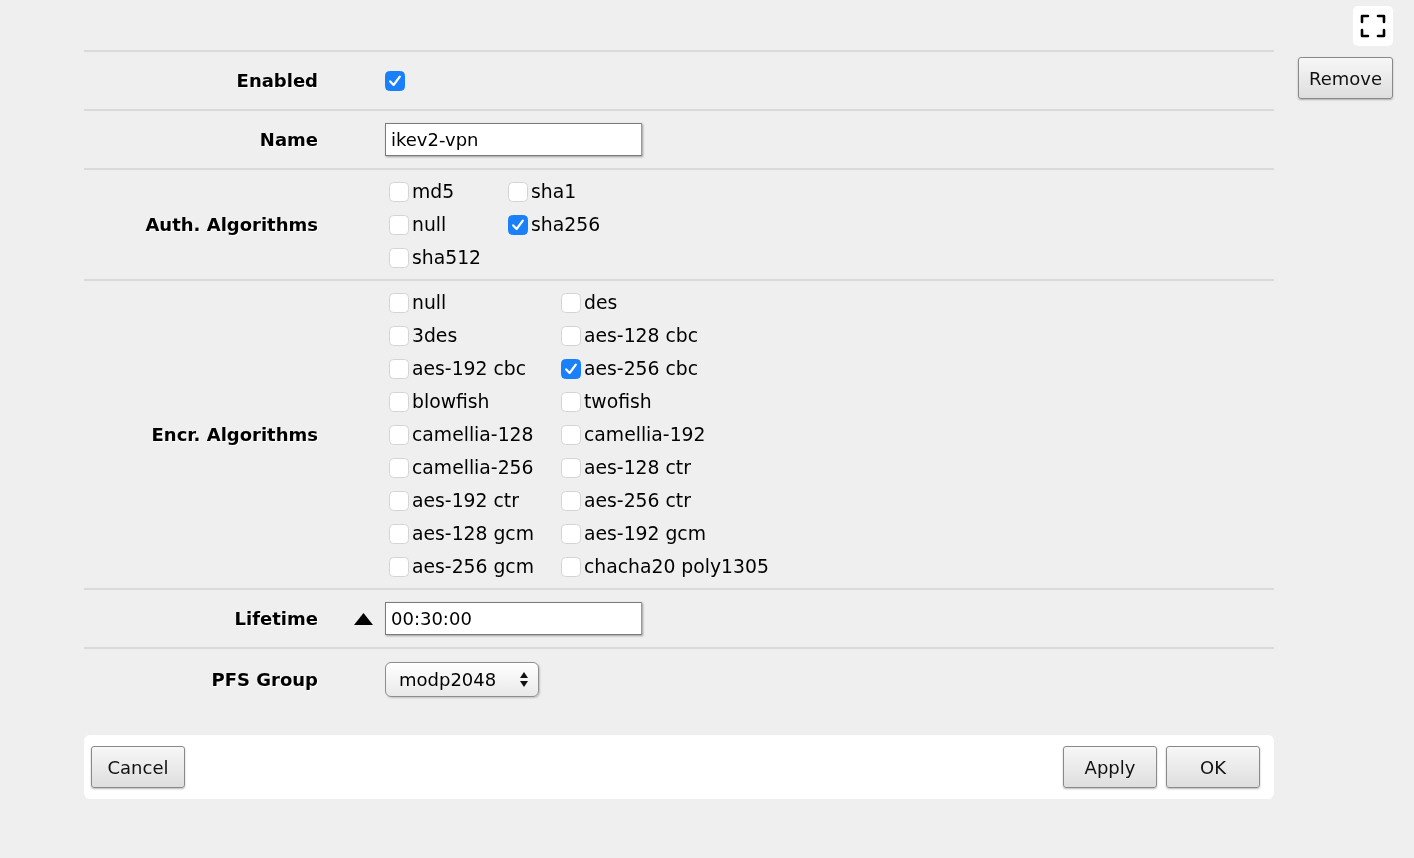  What do you see at coordinates (641, 368) in the screenshot?
I see `checkbox-label: aes-256 cbc` at bounding box center [641, 368].